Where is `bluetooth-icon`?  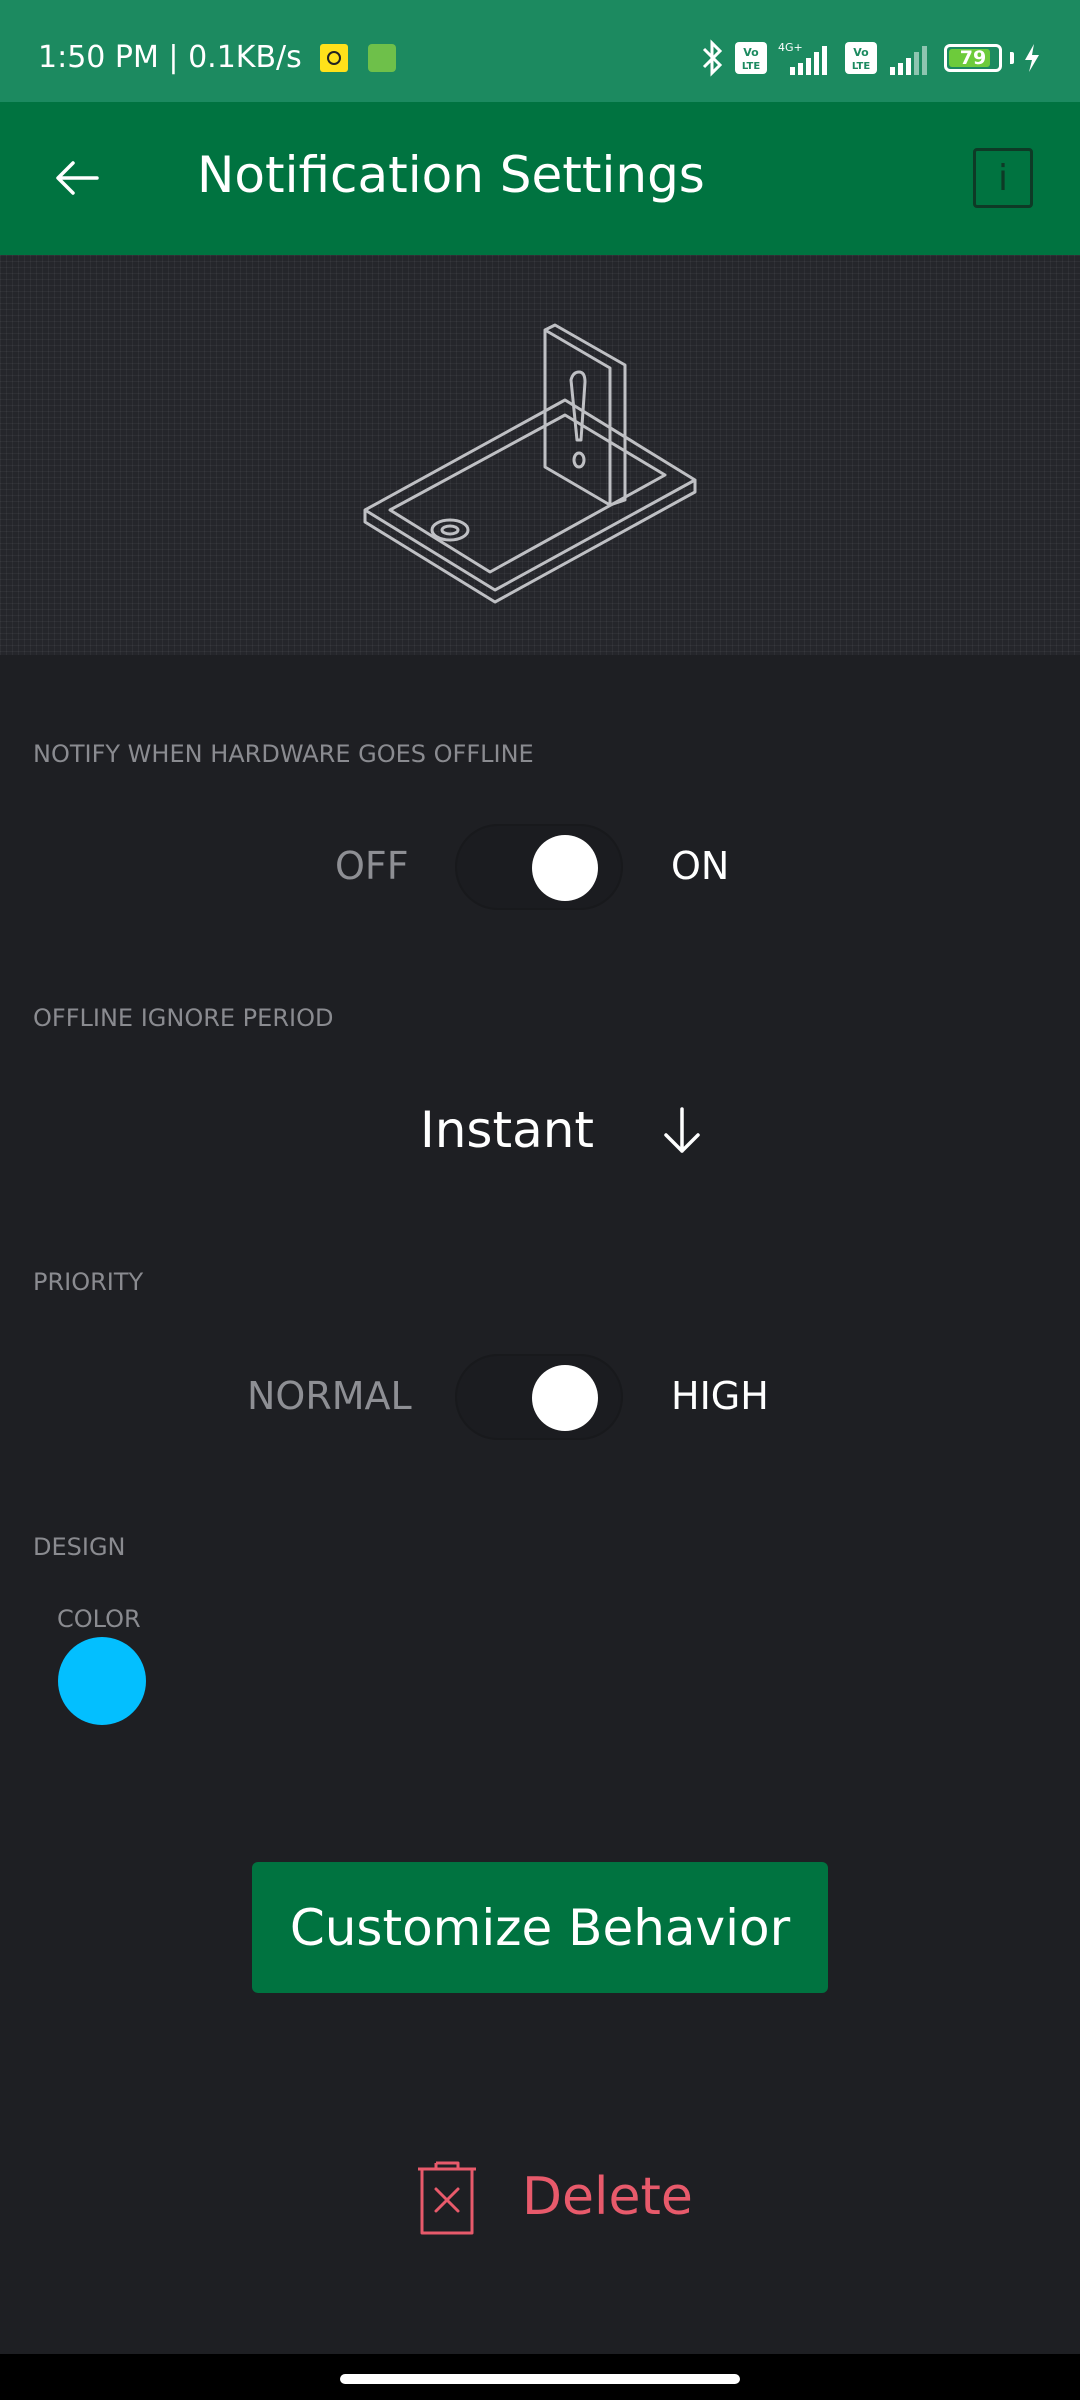 bluetooth-icon is located at coordinates (712, 58).